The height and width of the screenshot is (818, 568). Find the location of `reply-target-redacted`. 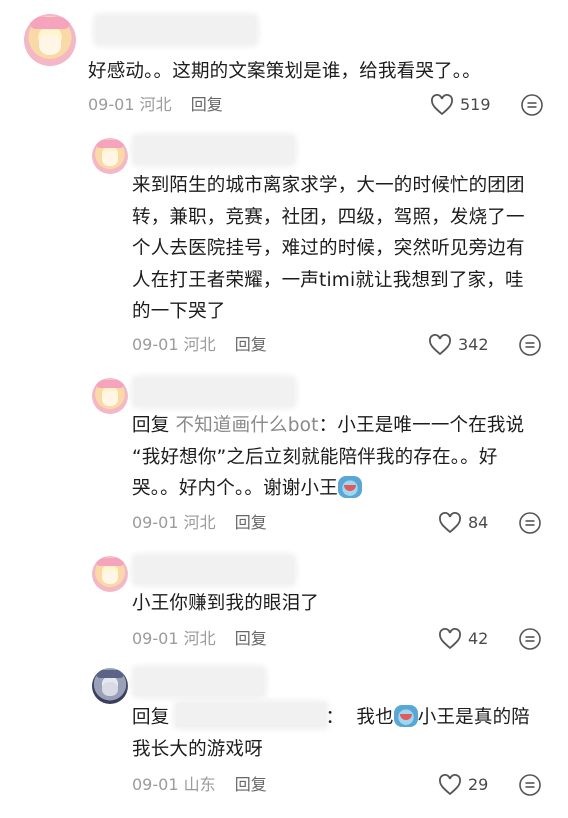

reply-target-redacted is located at coordinates (250, 715).